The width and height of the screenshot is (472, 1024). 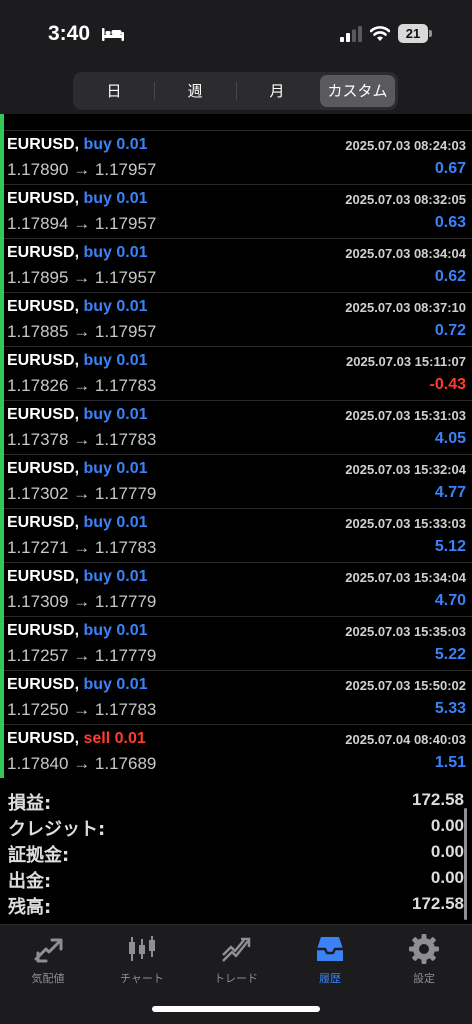 What do you see at coordinates (450, 492) in the screenshot?
I see `deal-profit: 4.77` at bounding box center [450, 492].